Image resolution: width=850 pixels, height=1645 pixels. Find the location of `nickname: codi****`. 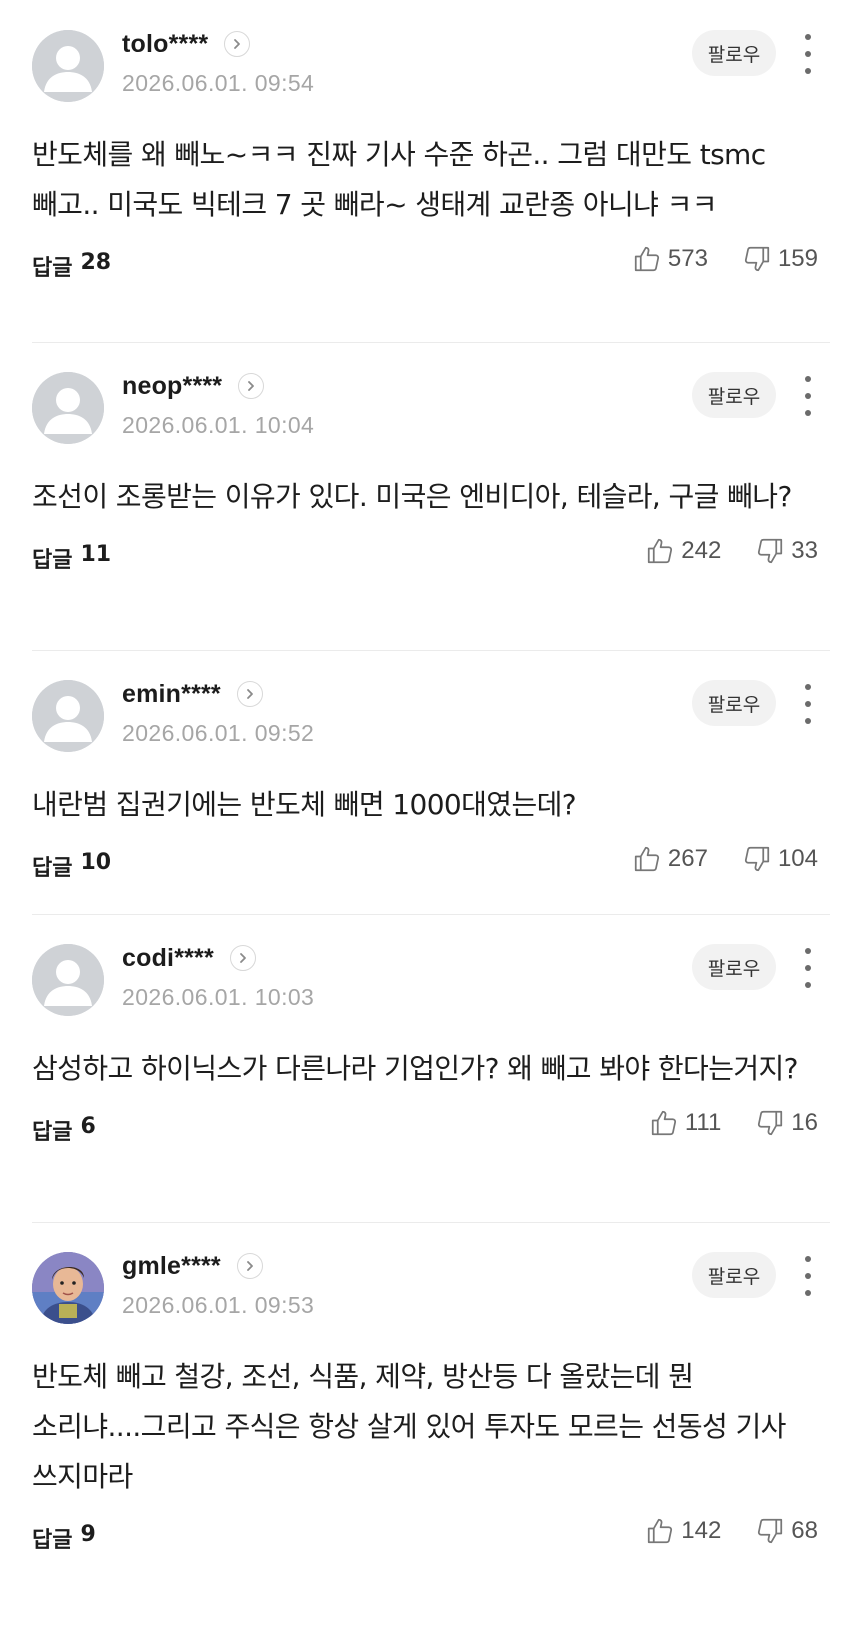

nickname: codi**** is located at coordinates (168, 958).